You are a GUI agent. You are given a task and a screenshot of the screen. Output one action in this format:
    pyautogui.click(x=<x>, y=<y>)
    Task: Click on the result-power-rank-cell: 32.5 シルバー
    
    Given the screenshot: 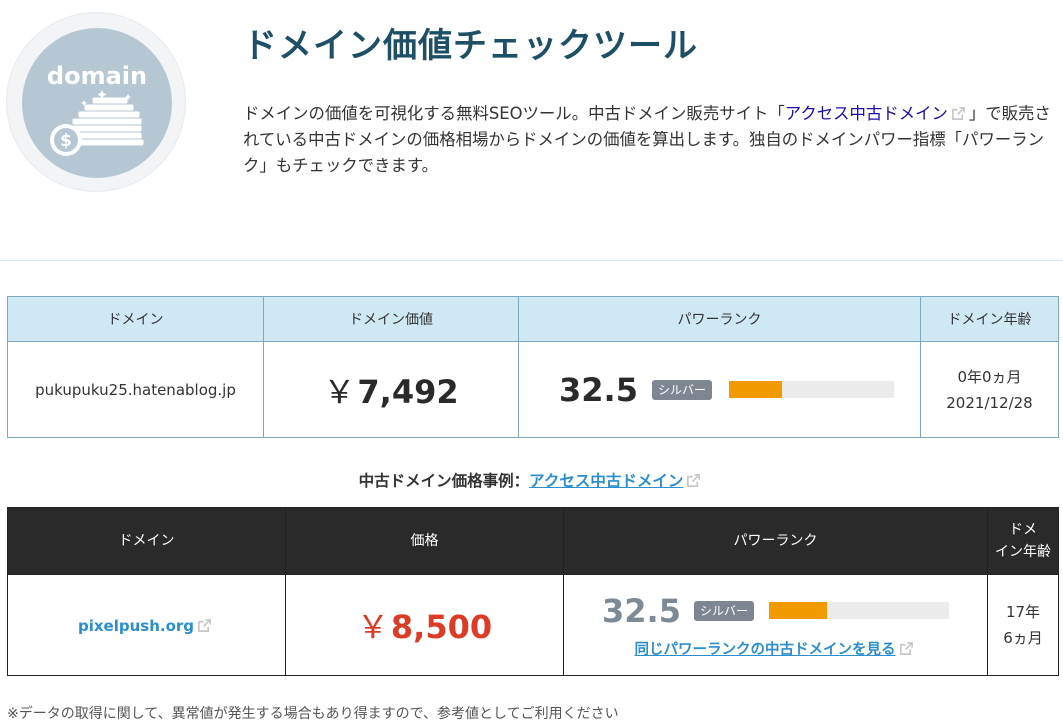 What is the action you would take?
    pyautogui.click(x=719, y=389)
    